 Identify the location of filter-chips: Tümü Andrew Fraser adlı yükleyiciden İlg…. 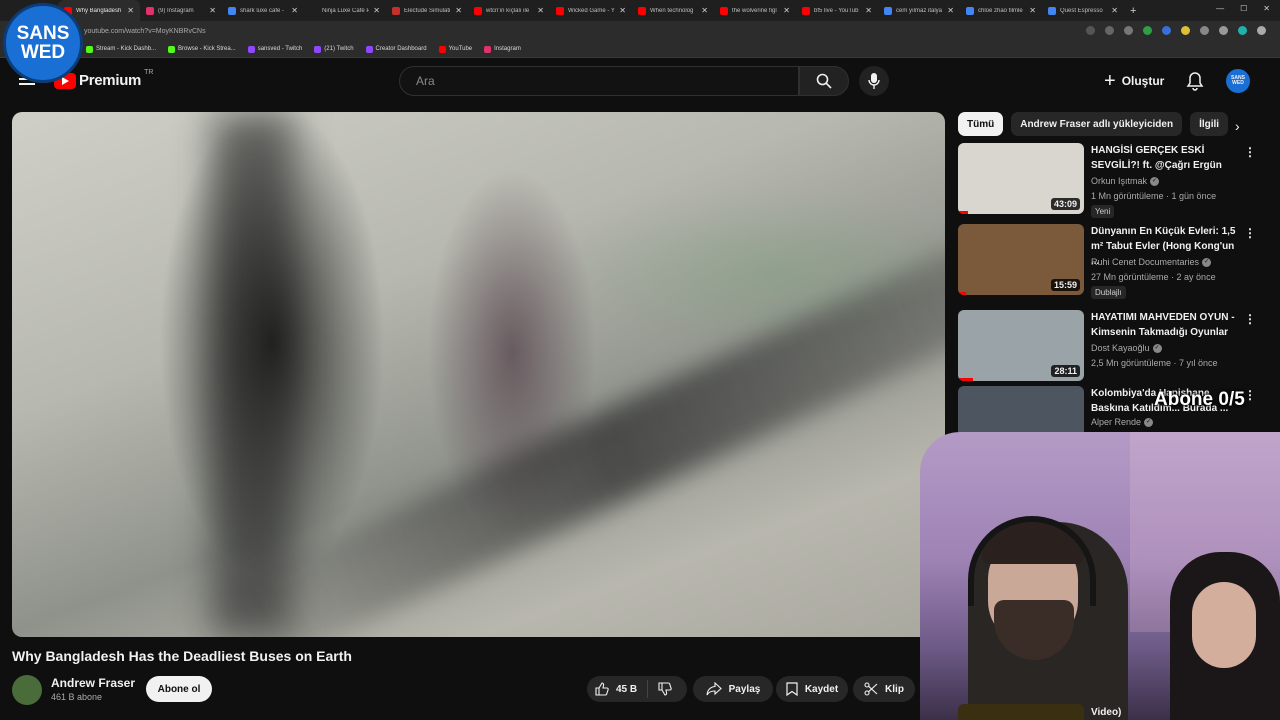
(1093, 124).